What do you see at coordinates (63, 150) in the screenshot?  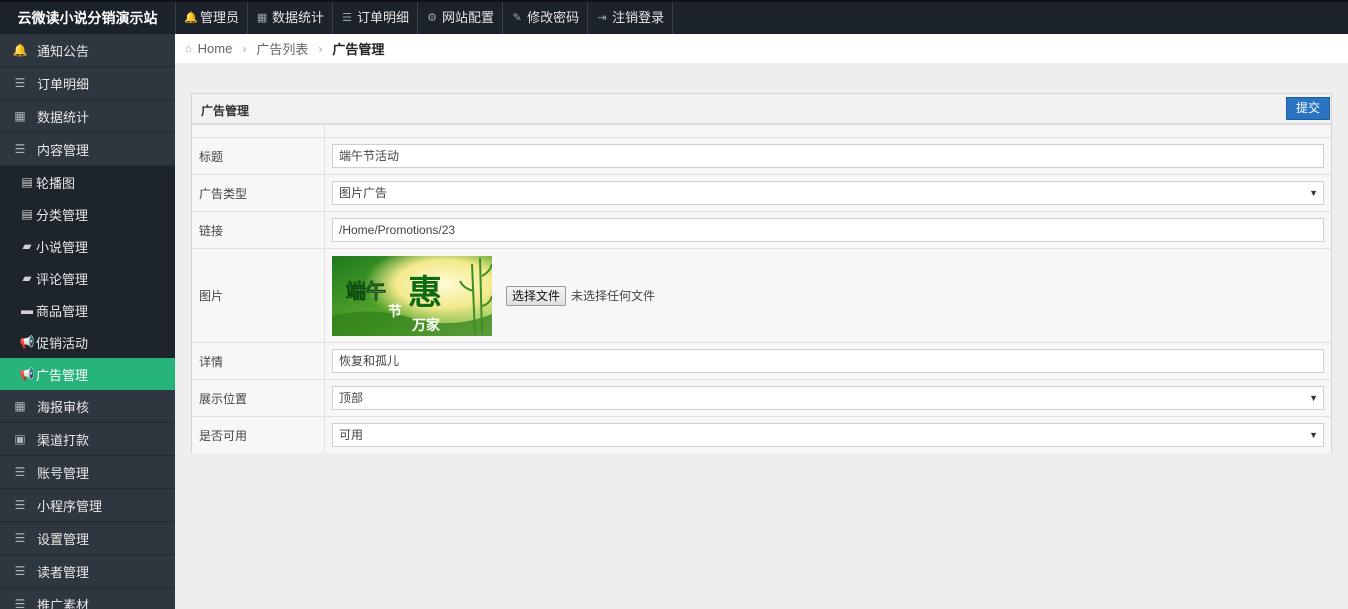 I see `sidebar-item-label: 内容管理` at bounding box center [63, 150].